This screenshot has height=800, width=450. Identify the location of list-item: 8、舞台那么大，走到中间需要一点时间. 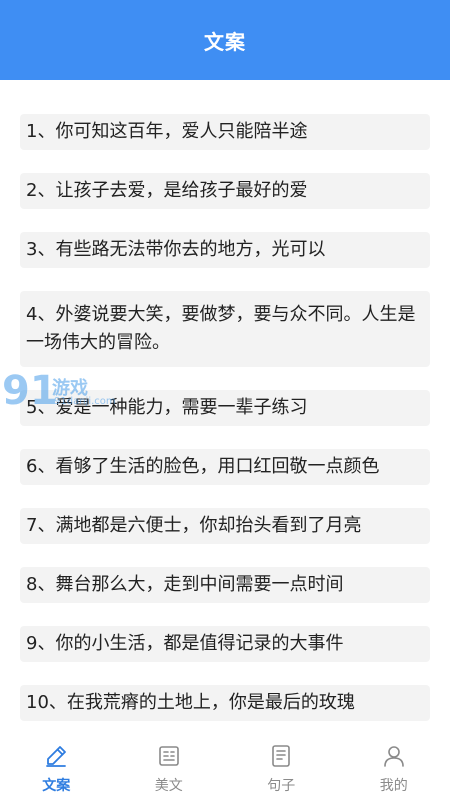
(225, 585).